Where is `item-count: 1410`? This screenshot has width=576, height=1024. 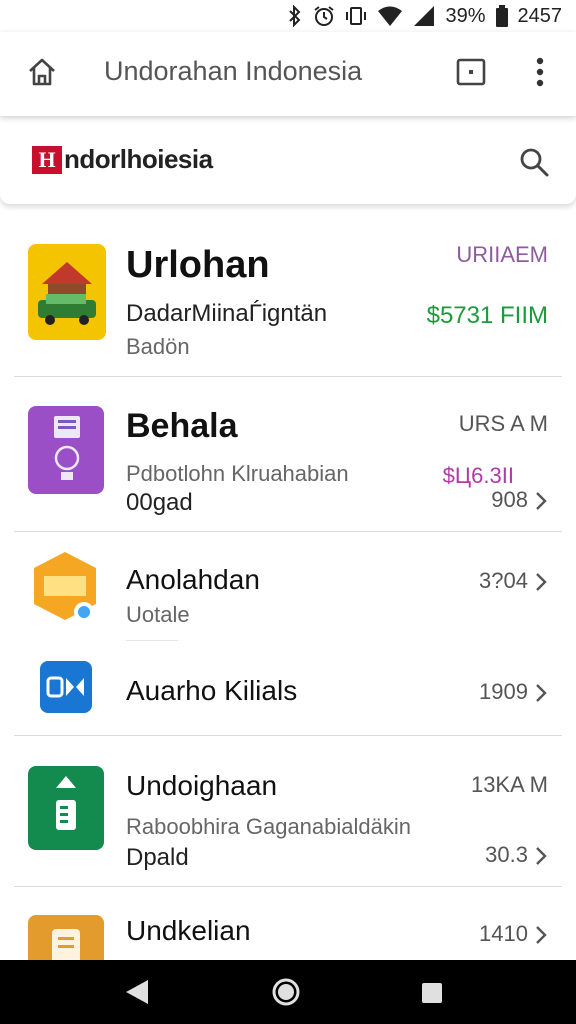 item-count: 1410 is located at coordinates (503, 933).